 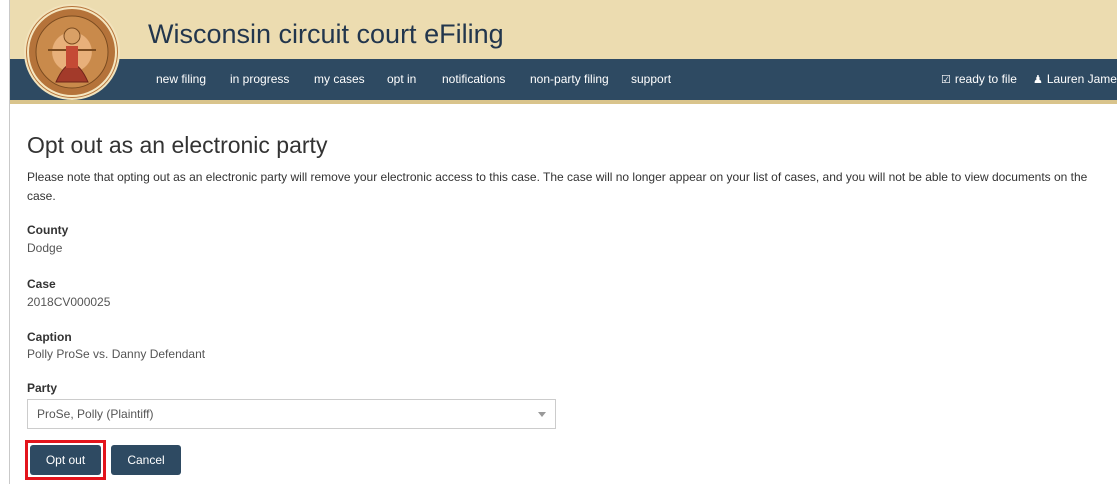 I want to click on header-bar: Wisconsin circuit court eFiling, so click(x=563, y=29).